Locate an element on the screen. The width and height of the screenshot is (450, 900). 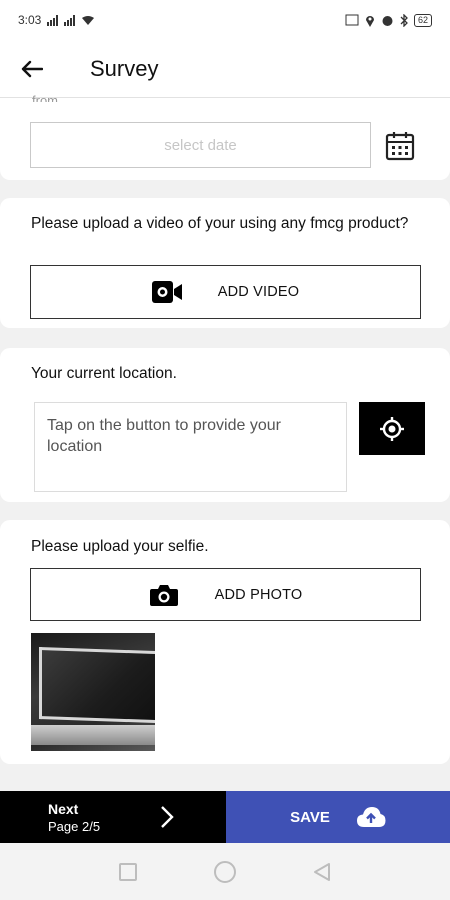
add-photo-button: ADD PHOTO is located at coordinates (225, 594).